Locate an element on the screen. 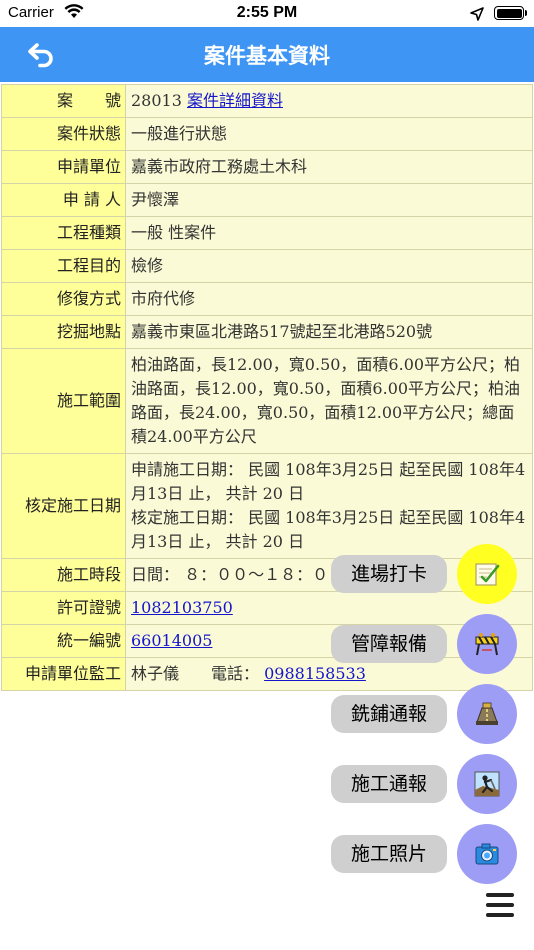  row-label: 申 請 人 is located at coordinates (63, 200).